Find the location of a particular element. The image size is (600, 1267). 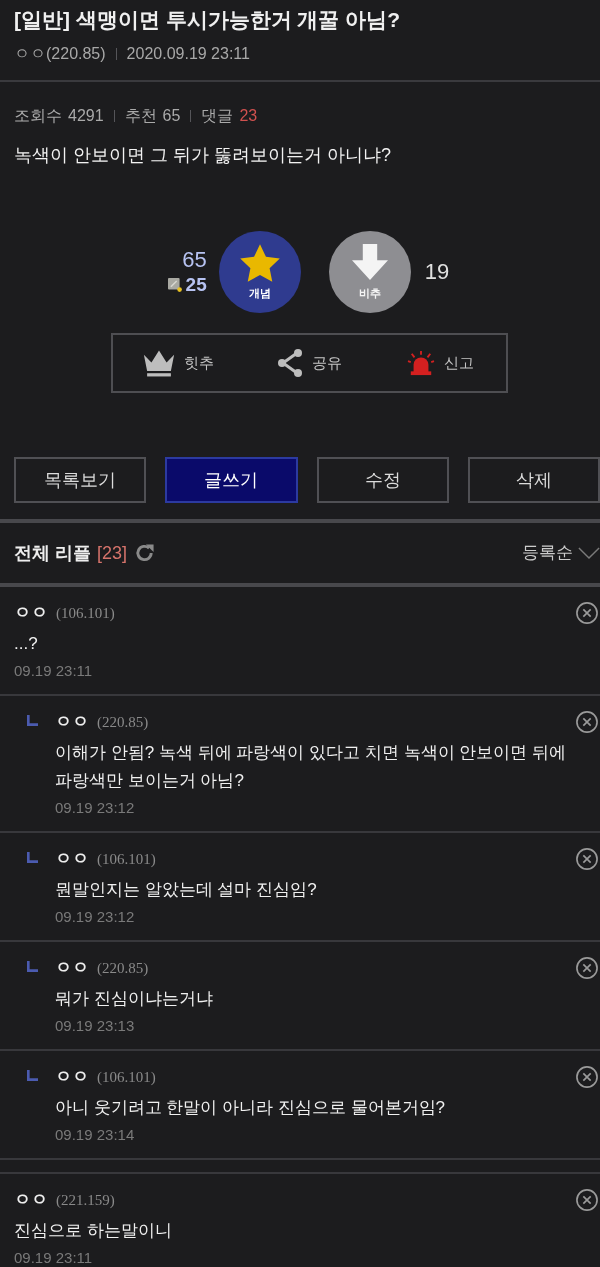

stat-value: 23 is located at coordinates (248, 116).